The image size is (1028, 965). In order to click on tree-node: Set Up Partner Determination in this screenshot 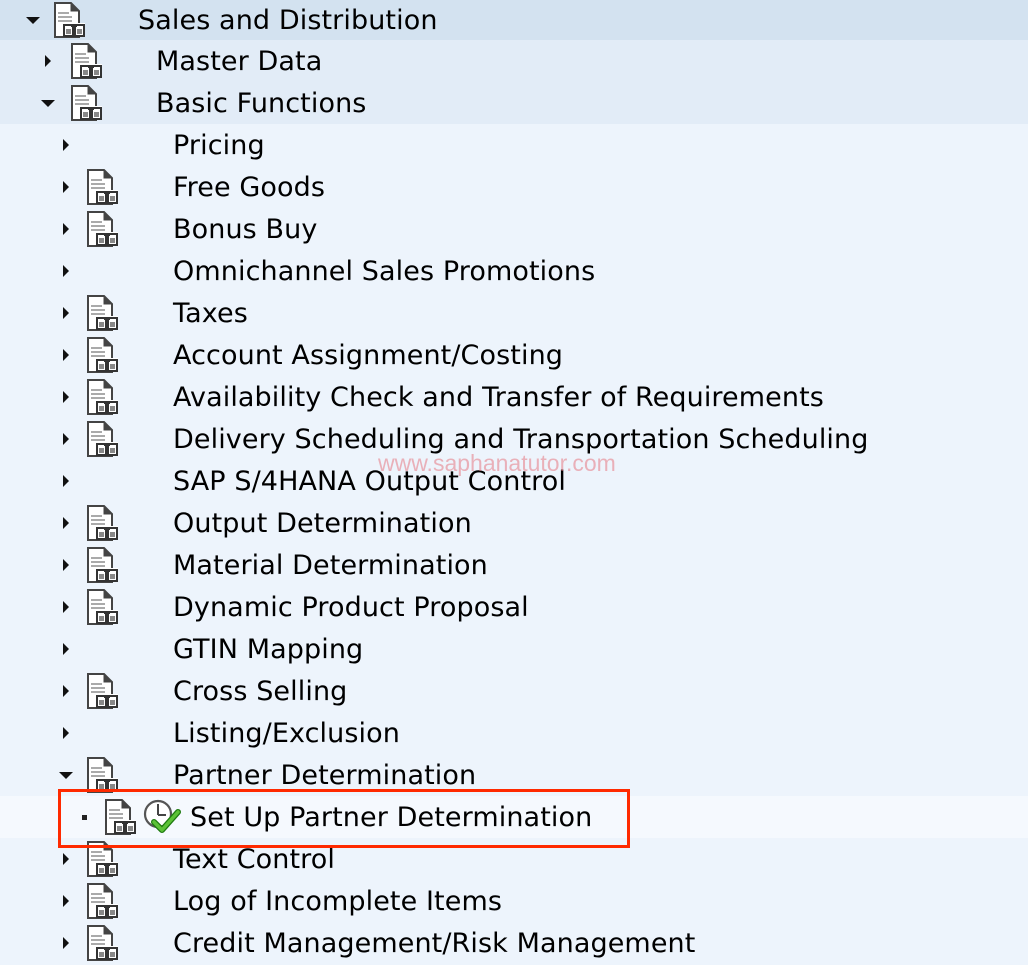, I will do `click(514, 817)`.